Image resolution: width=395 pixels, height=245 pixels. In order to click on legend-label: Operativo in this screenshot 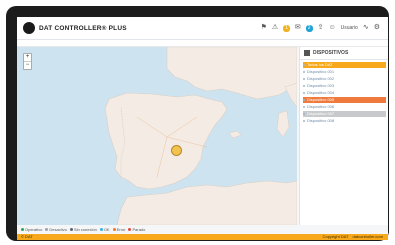, I will do `click(34, 229)`.